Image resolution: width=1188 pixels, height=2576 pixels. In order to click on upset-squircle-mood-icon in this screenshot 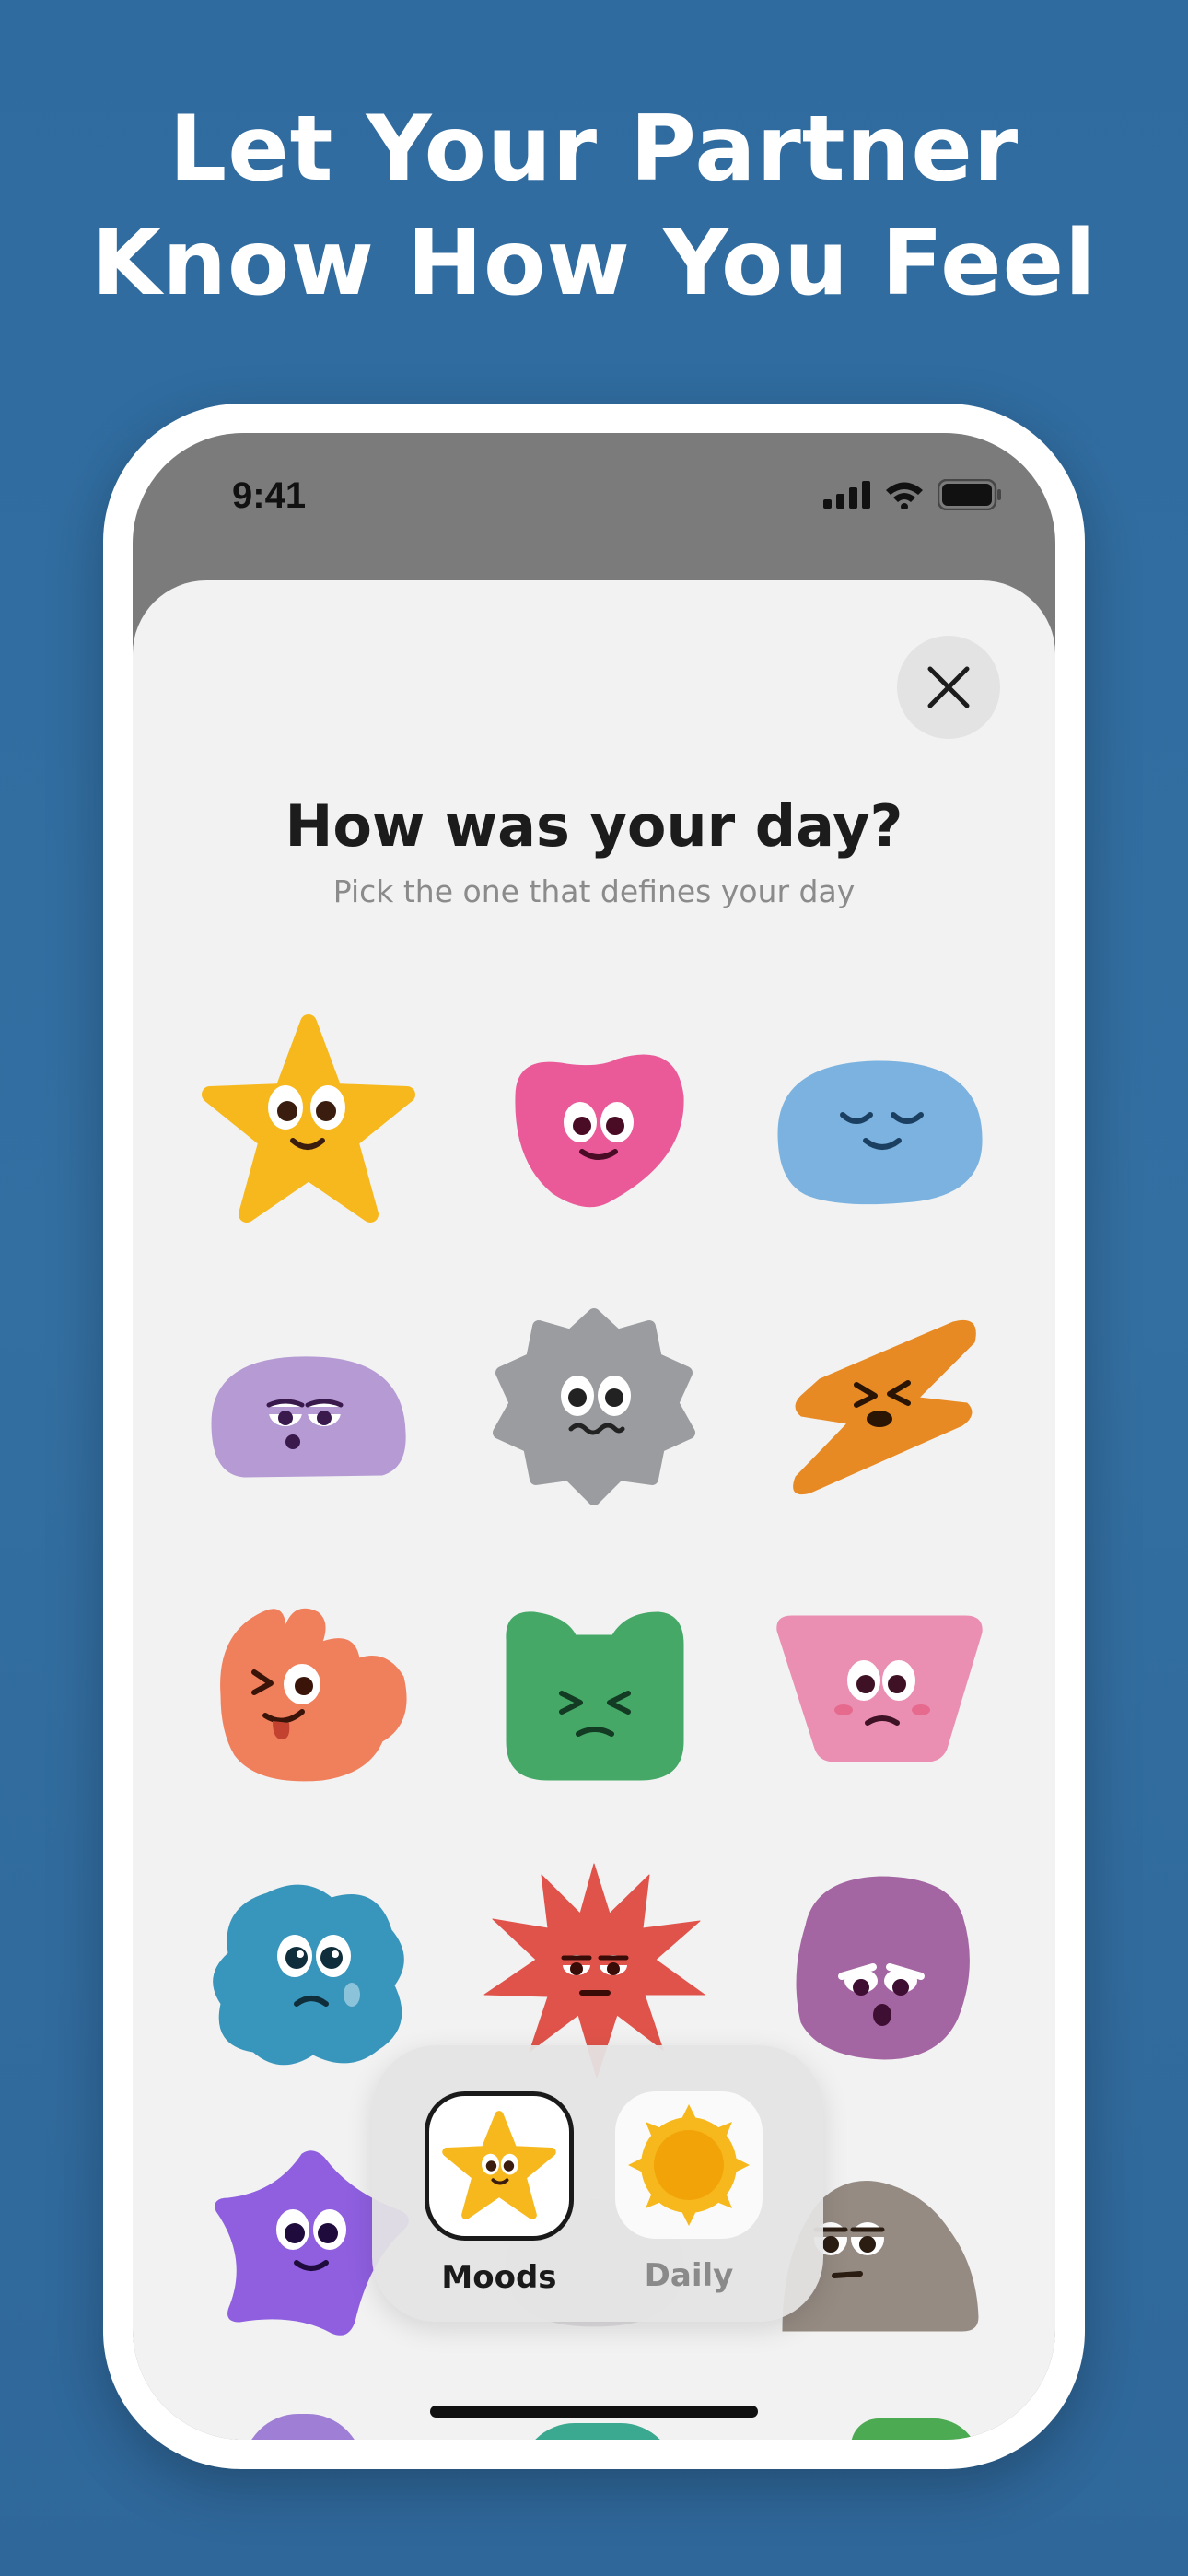, I will do `click(883, 1968)`.